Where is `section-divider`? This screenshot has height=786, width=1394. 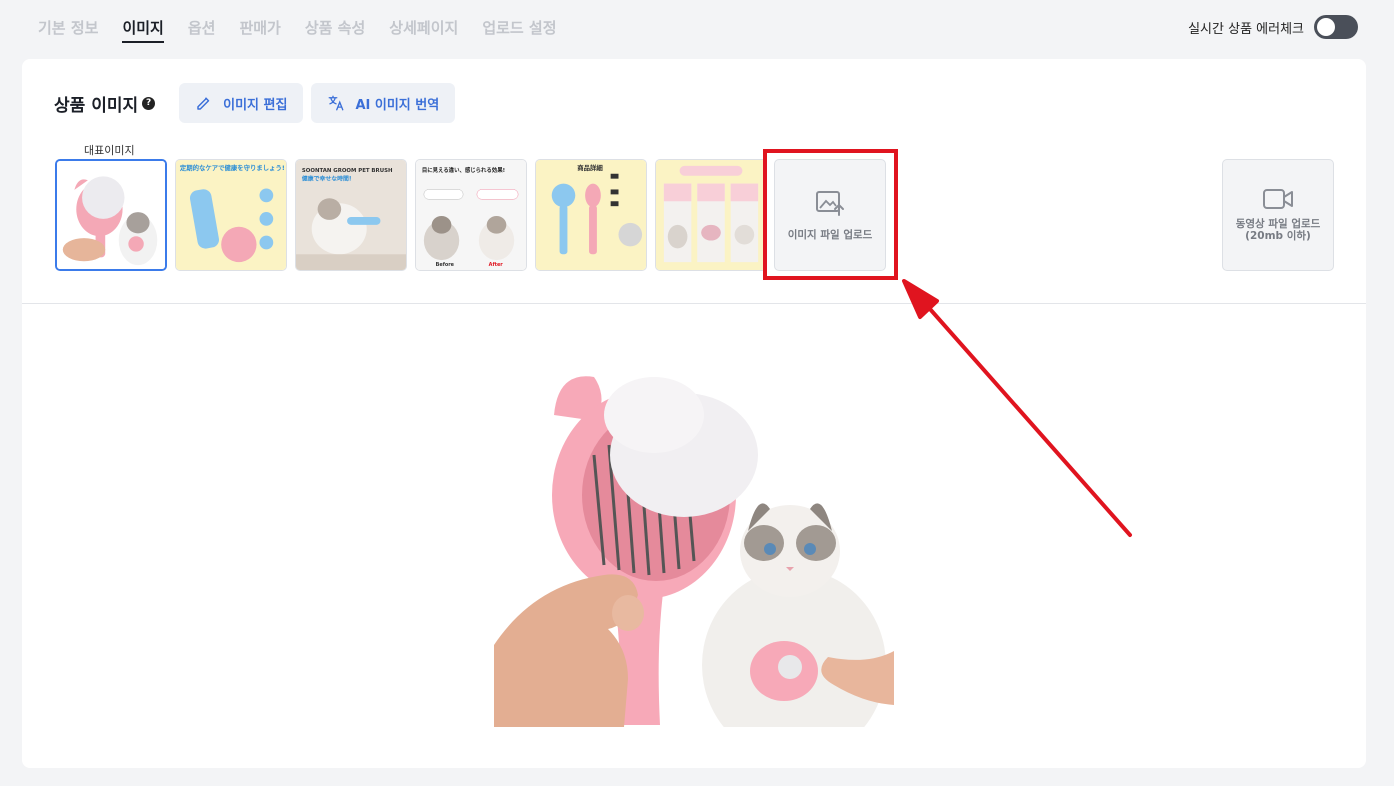
section-divider is located at coordinates (694, 303).